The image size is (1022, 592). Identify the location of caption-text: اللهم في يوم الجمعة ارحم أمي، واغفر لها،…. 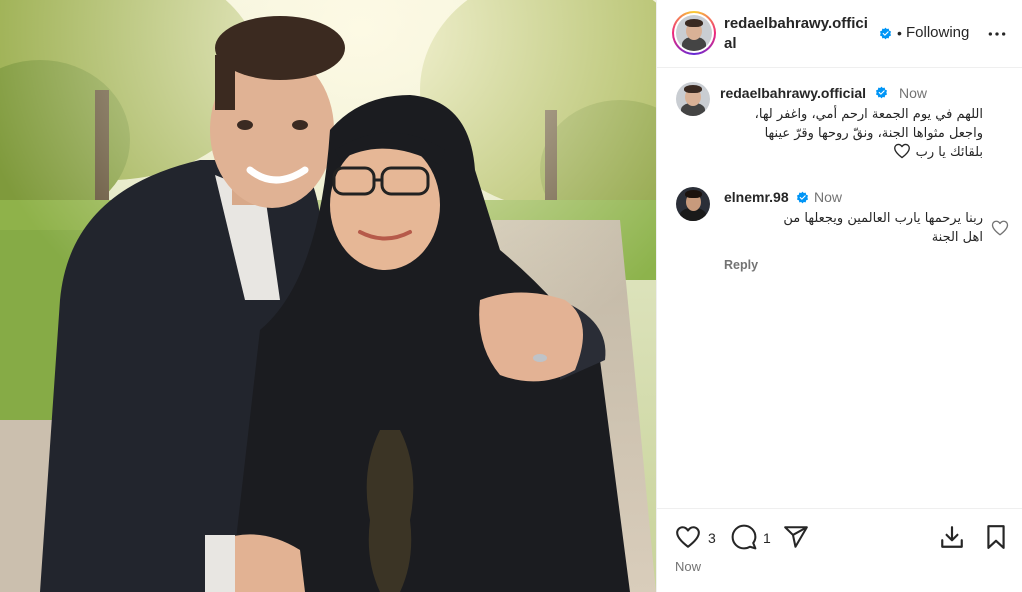
(850, 133).